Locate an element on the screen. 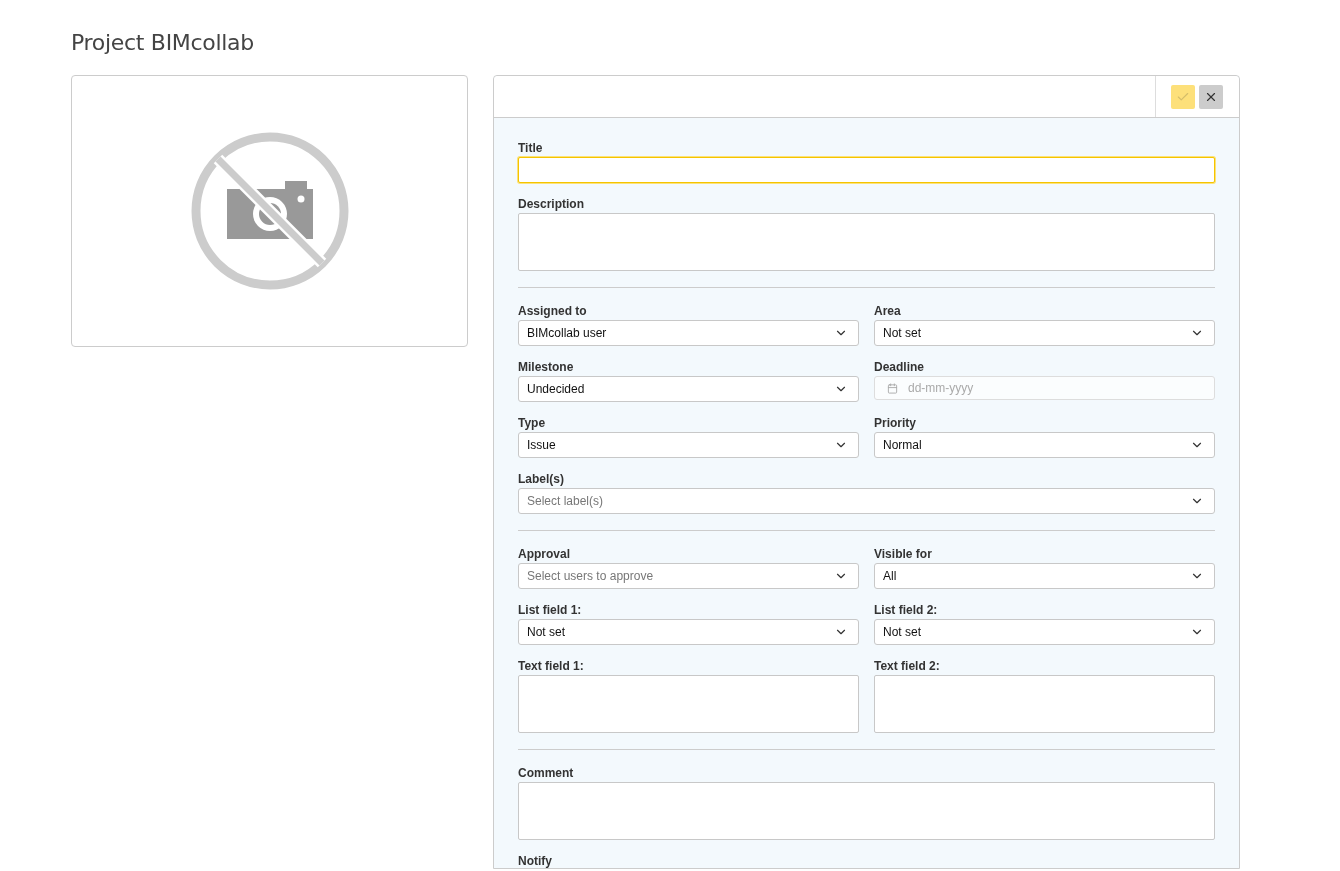 The image size is (1340, 871). page-title: Project BIMcollab is located at coordinates (163, 42).